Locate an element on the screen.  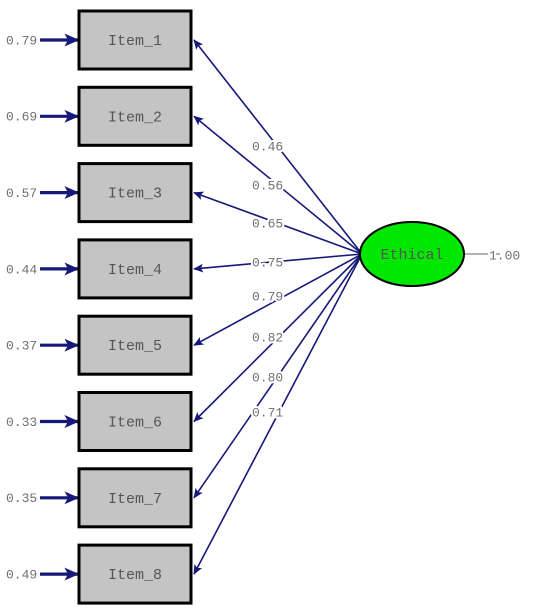
loading-value-item_5: 0.79 is located at coordinates (267, 296).